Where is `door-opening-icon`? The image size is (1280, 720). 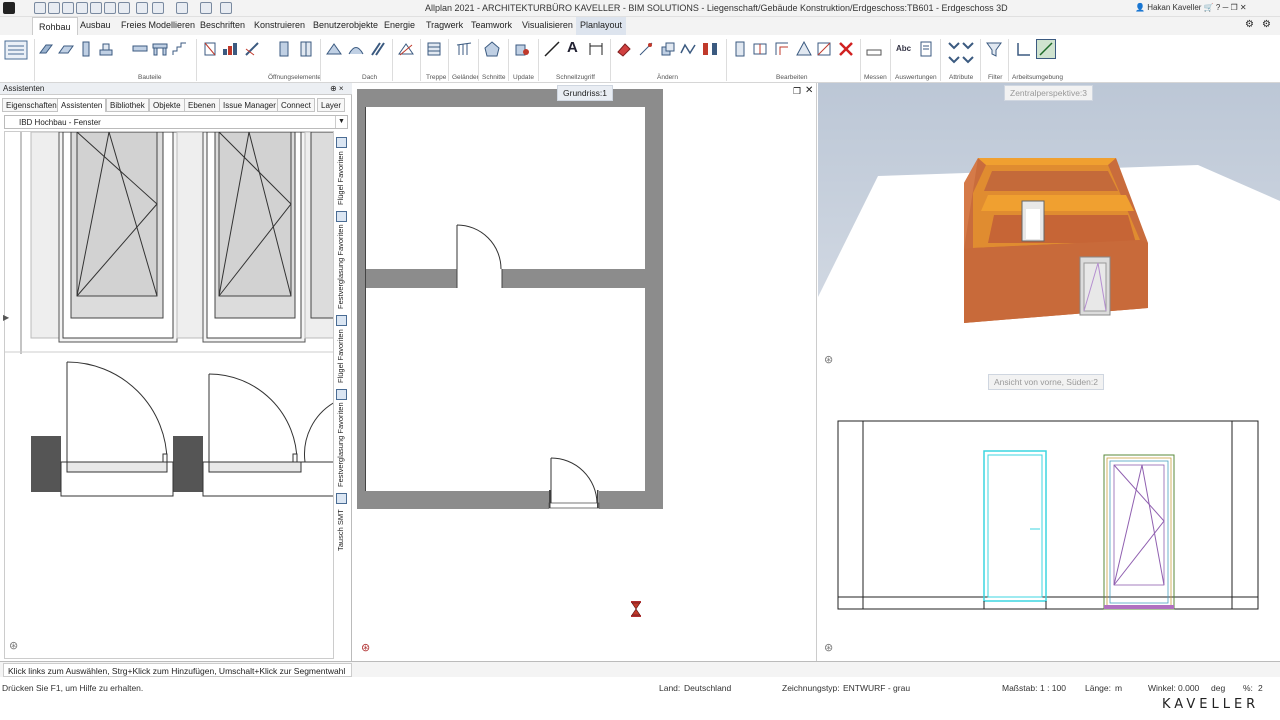 door-opening-icon is located at coordinates (284, 49).